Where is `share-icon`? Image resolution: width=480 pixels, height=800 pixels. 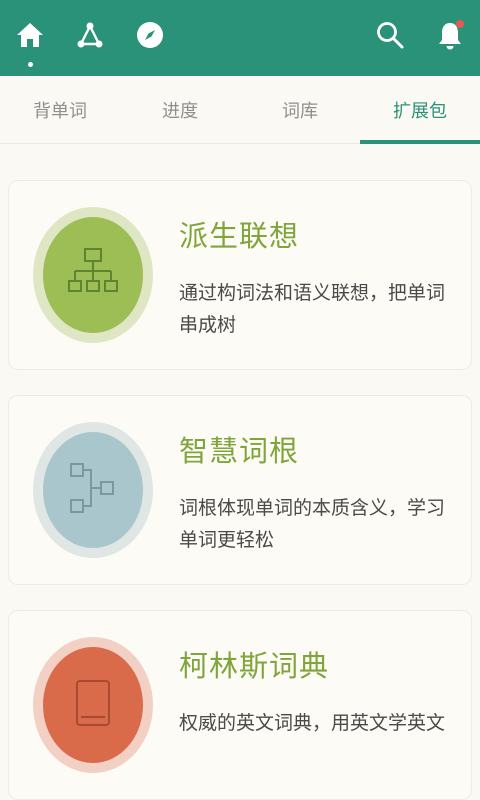
share-icon is located at coordinates (90, 35).